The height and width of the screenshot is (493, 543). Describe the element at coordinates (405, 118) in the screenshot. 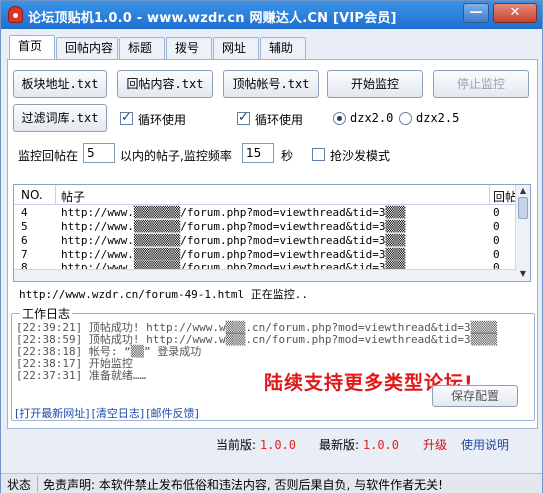

I see `dzx25-radio` at that location.